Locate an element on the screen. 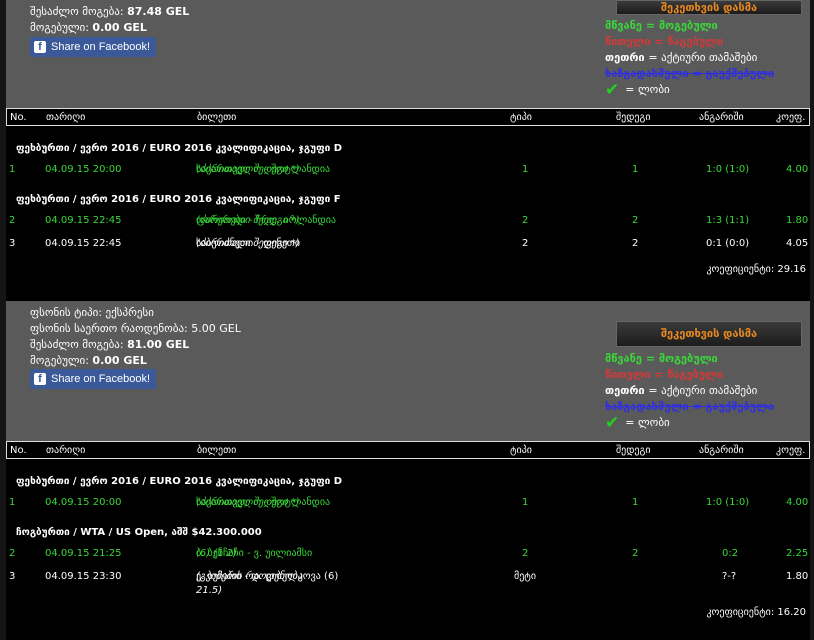  potential-win: შესაძლო მოგება: 81.00 GEL is located at coordinates (110, 344).